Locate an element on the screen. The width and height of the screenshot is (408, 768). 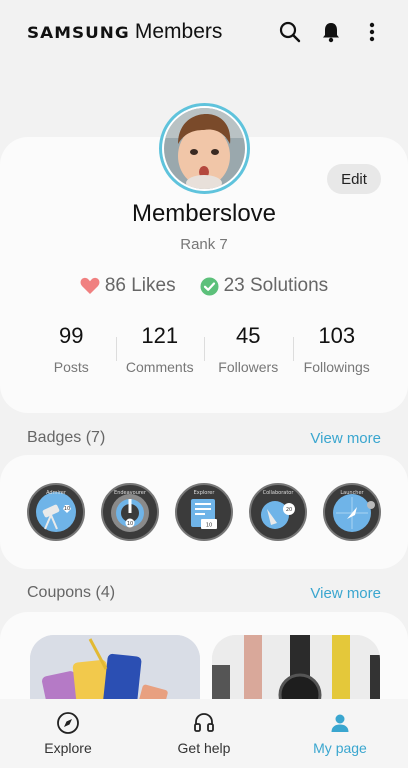
headset-icon is located at coordinates (204, 722).